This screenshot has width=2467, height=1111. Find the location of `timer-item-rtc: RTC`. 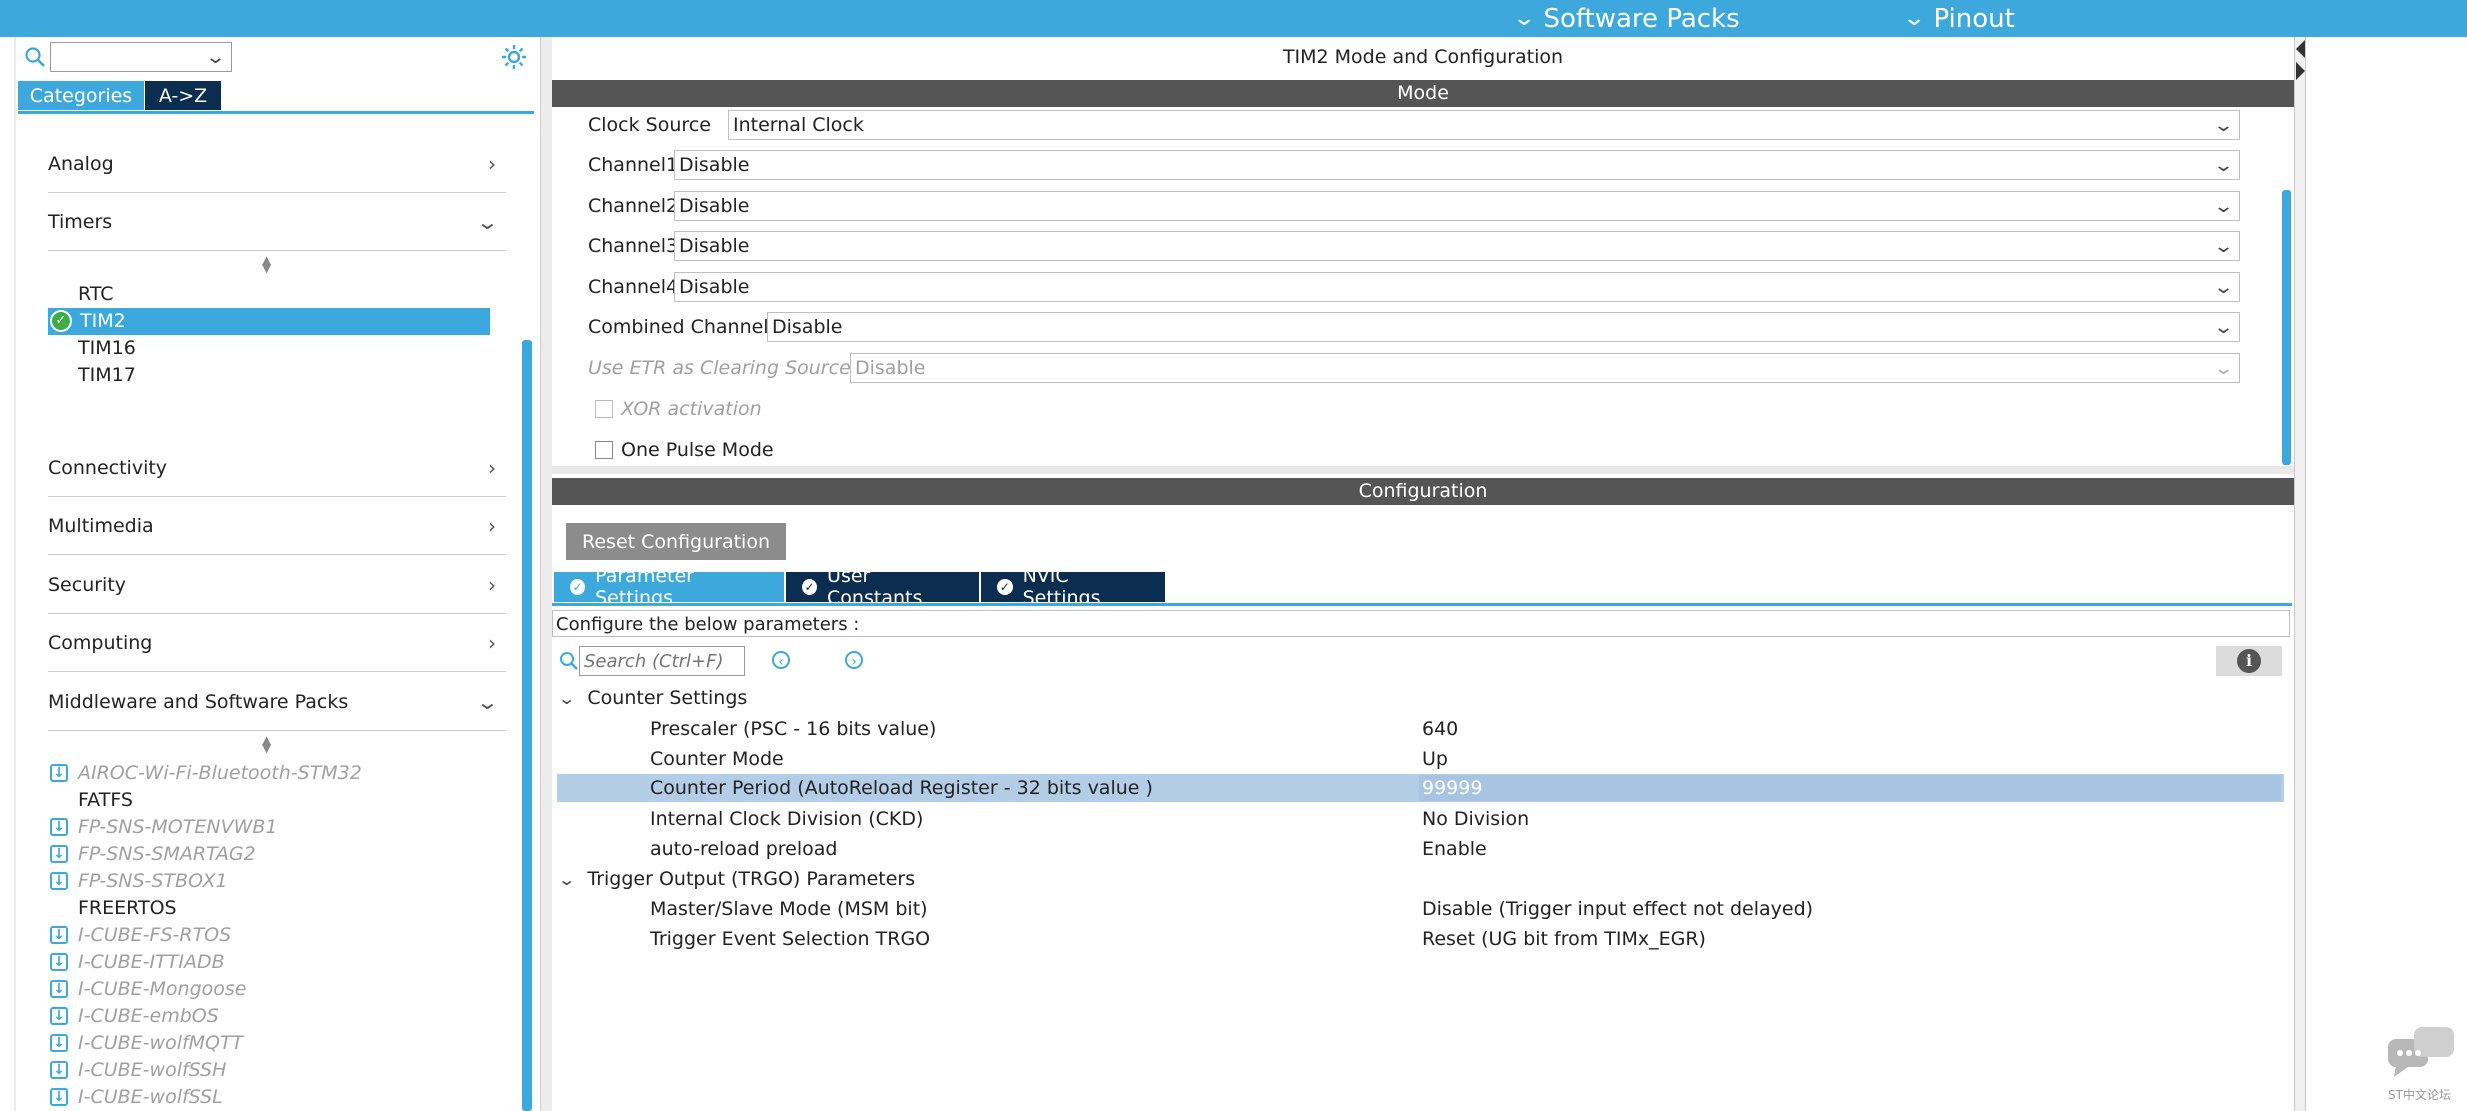

timer-item-rtc: RTC is located at coordinates (96, 294).